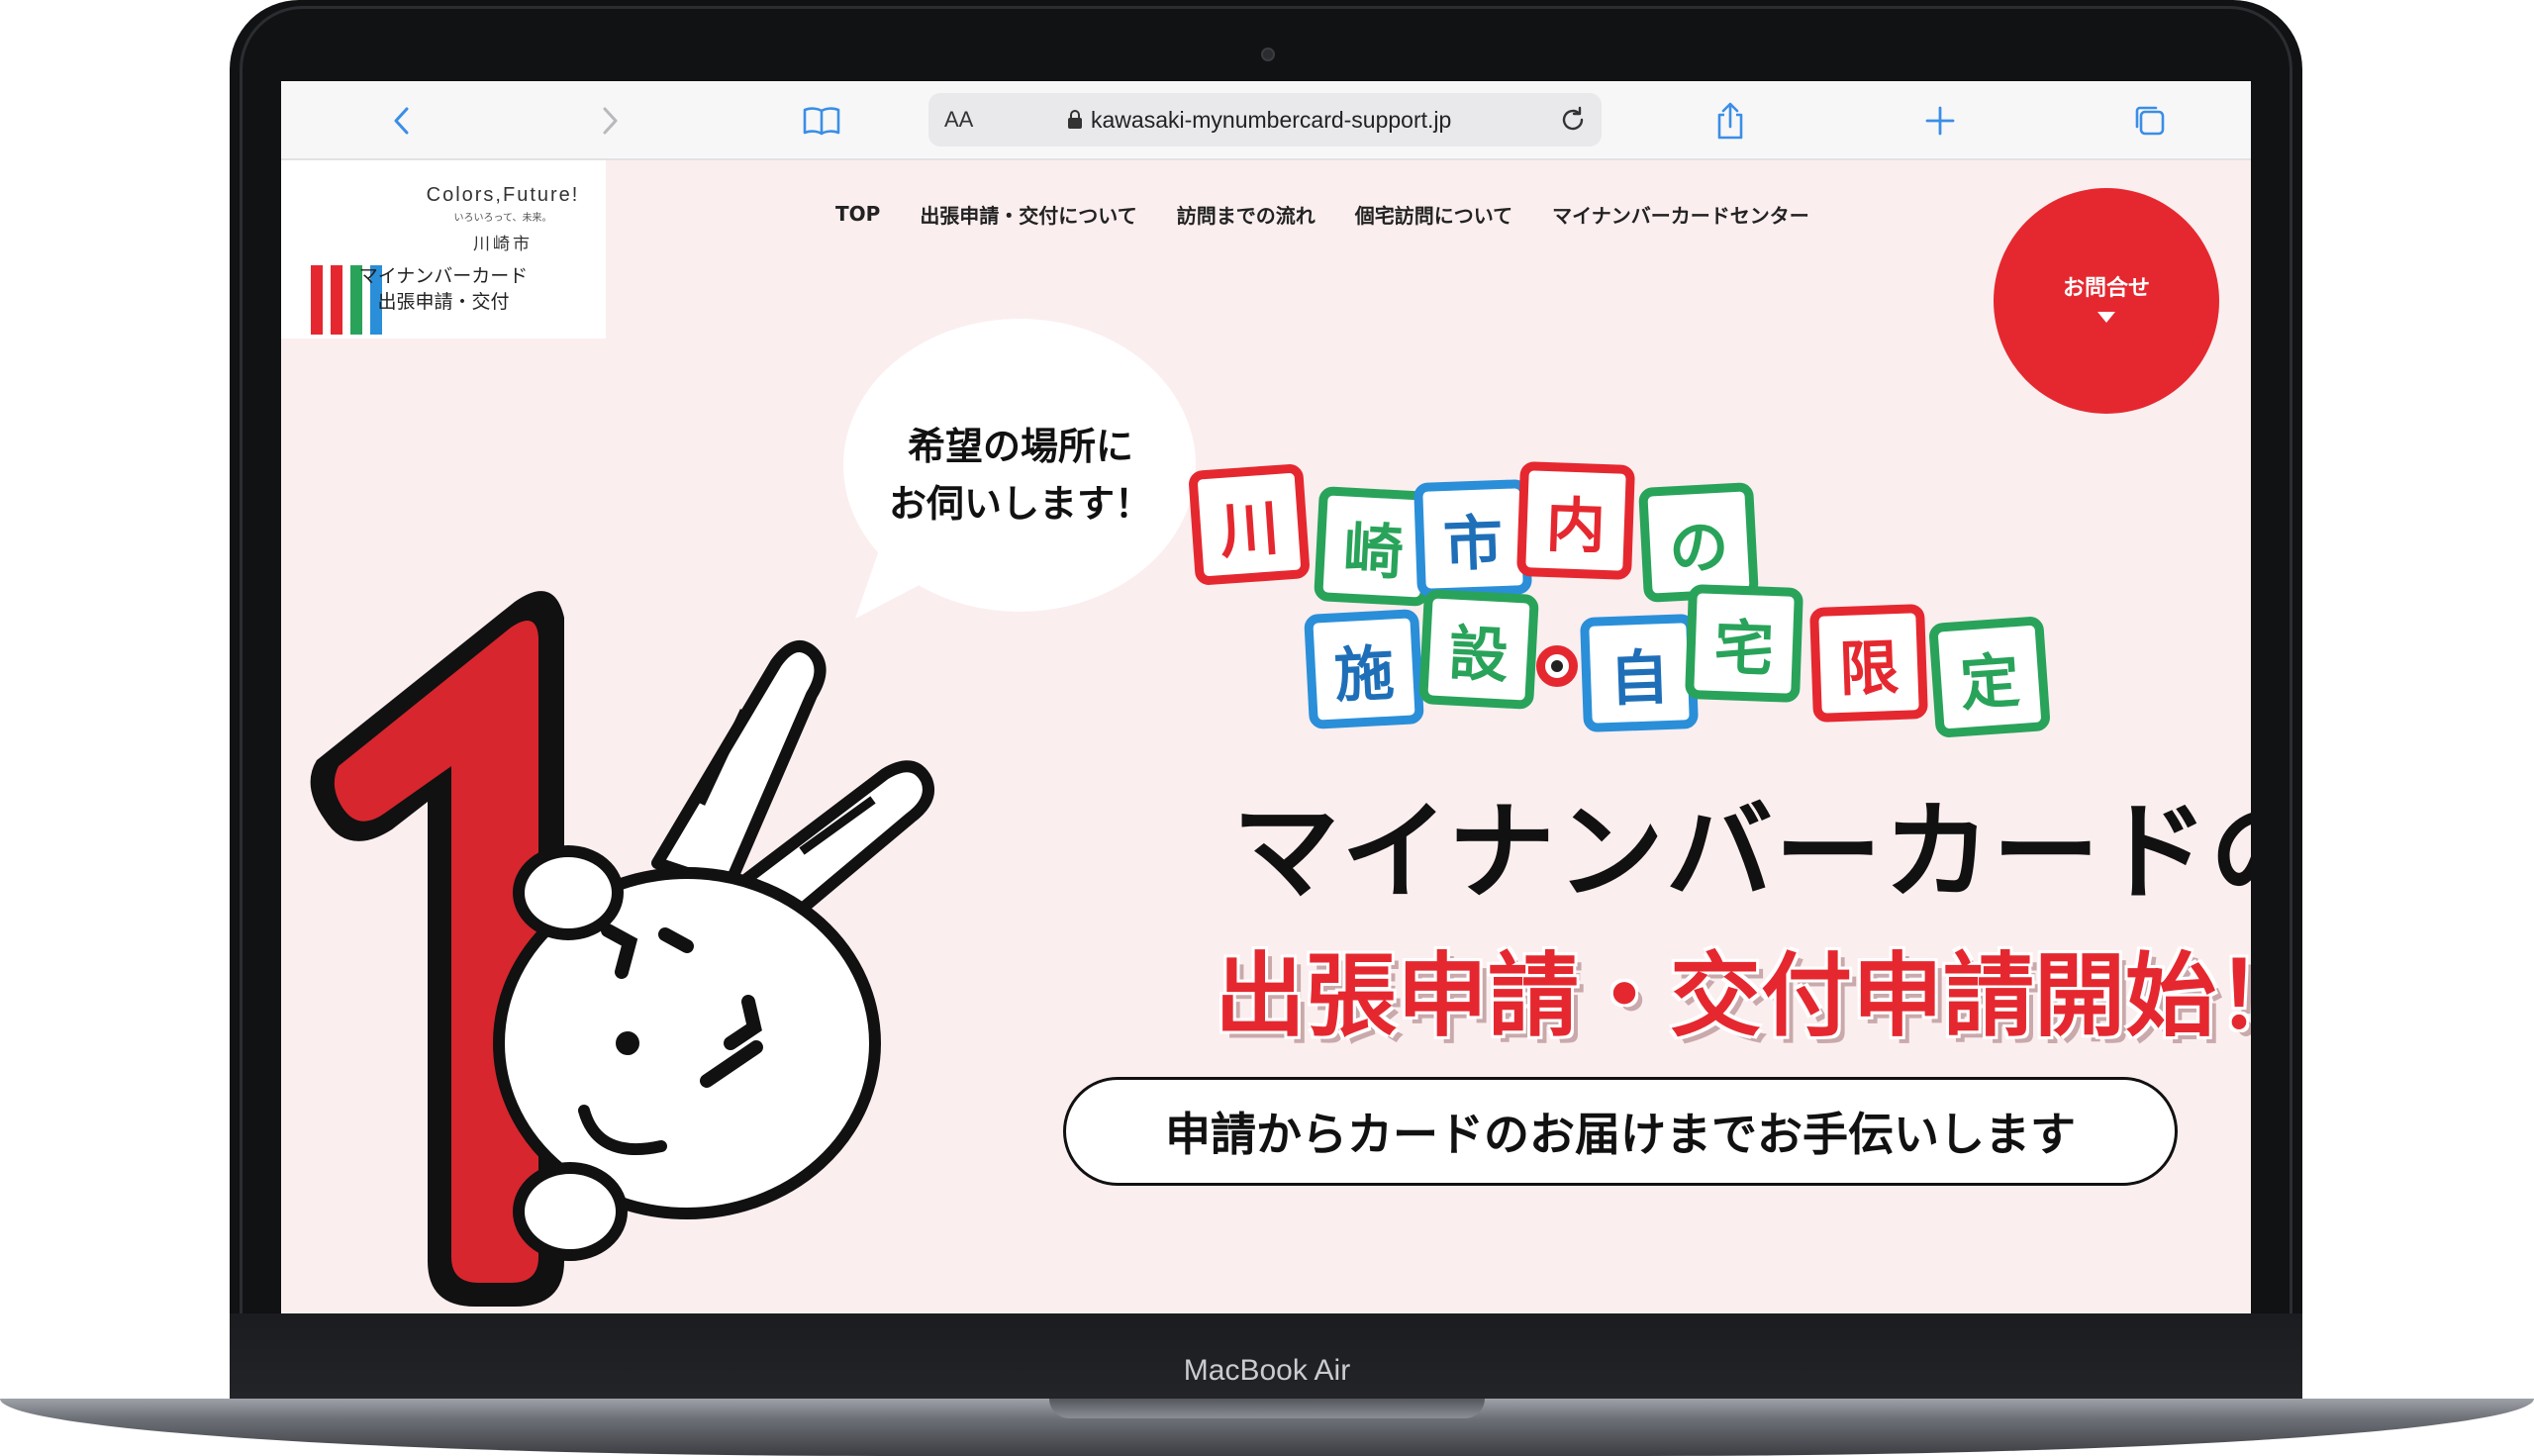 This screenshot has height=1456, width=2534. What do you see at coordinates (2106, 288) in the screenshot?
I see `contact-label: お問合せ` at bounding box center [2106, 288].